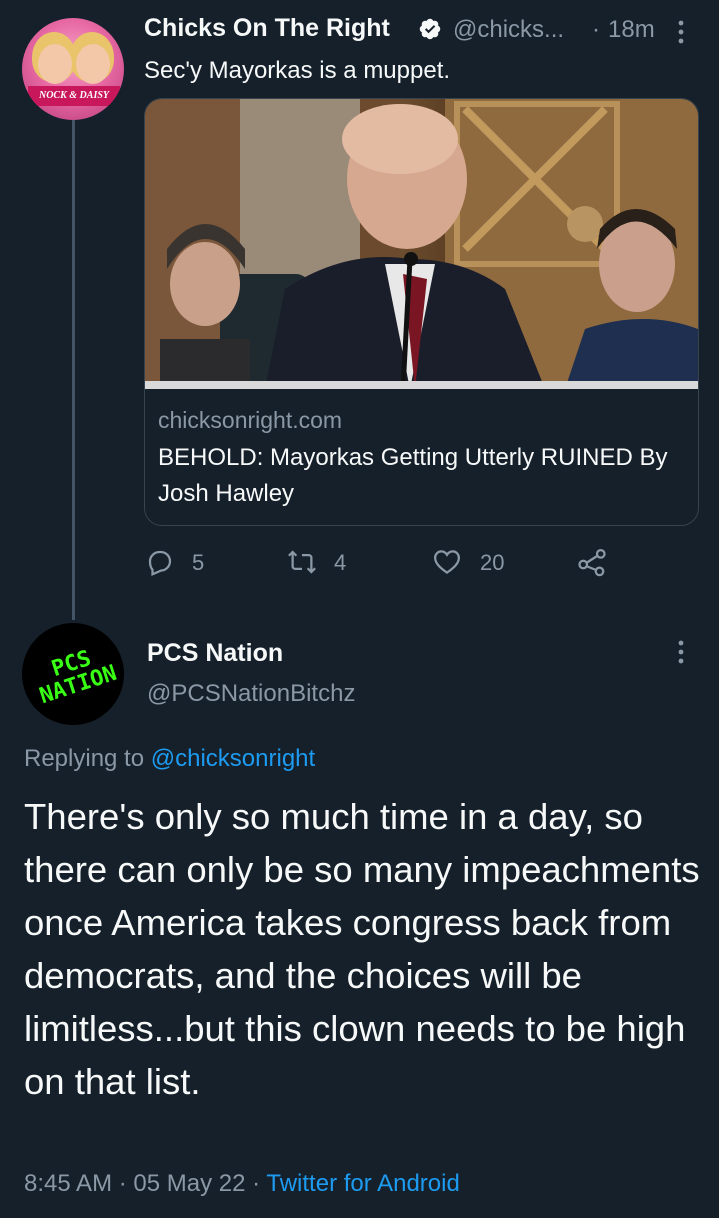 This screenshot has height=1218, width=719. I want to click on like-icon, so click(447, 562).